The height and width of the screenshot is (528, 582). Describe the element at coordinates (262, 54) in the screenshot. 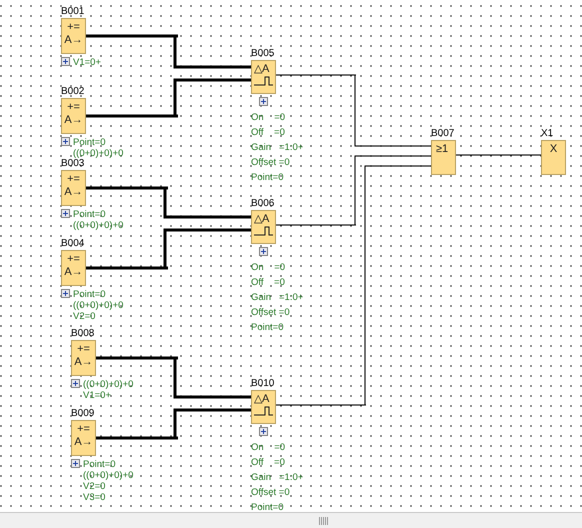

I see `block-label: B005` at that location.